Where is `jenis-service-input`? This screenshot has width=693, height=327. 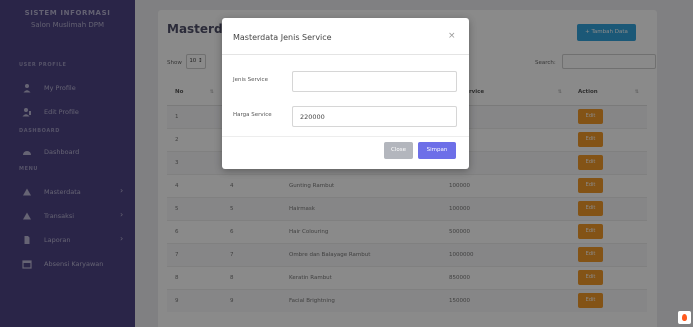
jenis-service-input is located at coordinates (374, 81).